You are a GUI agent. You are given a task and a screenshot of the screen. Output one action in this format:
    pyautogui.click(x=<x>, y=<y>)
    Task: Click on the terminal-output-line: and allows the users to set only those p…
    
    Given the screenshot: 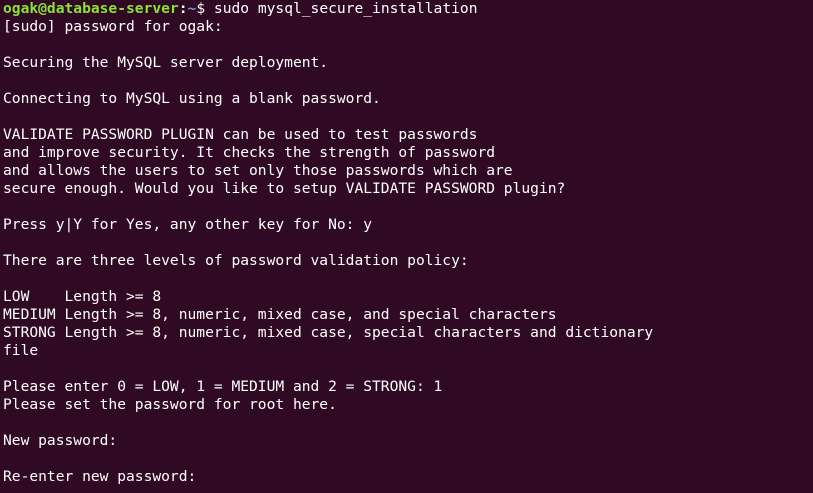 What is the action you would take?
    pyautogui.click(x=258, y=170)
    